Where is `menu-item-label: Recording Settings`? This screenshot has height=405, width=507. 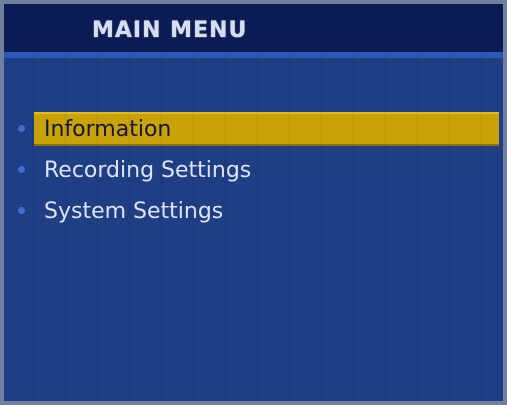 menu-item-label: Recording Settings is located at coordinates (266, 170).